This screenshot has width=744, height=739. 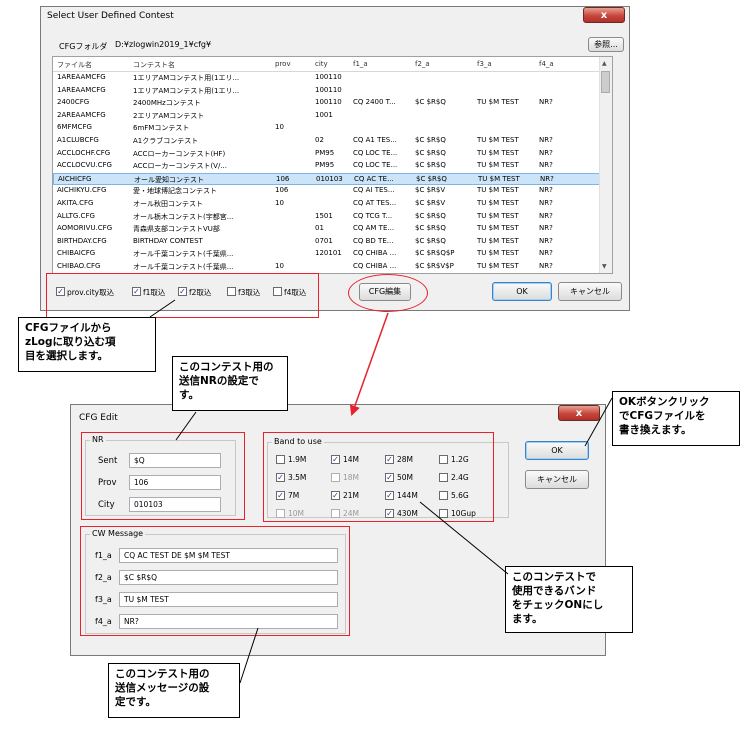 What do you see at coordinates (360, 64) in the screenshot?
I see `col-f1: f1_a` at bounding box center [360, 64].